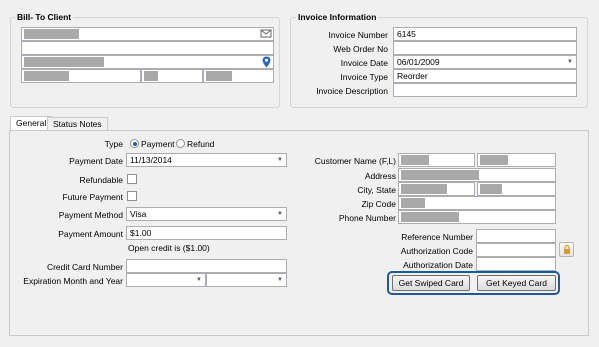 The height and width of the screenshot is (347, 599). I want to click on payment-amount-field: $1.00, so click(206, 233).